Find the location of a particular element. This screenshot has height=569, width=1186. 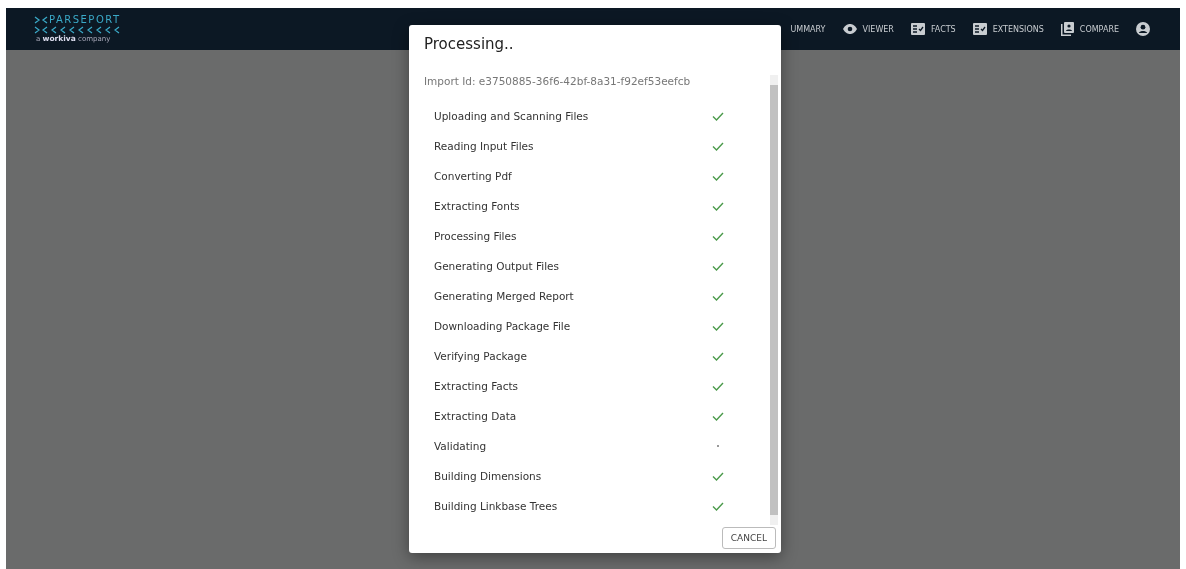

nav-link: VIEWER is located at coordinates (868, 29).